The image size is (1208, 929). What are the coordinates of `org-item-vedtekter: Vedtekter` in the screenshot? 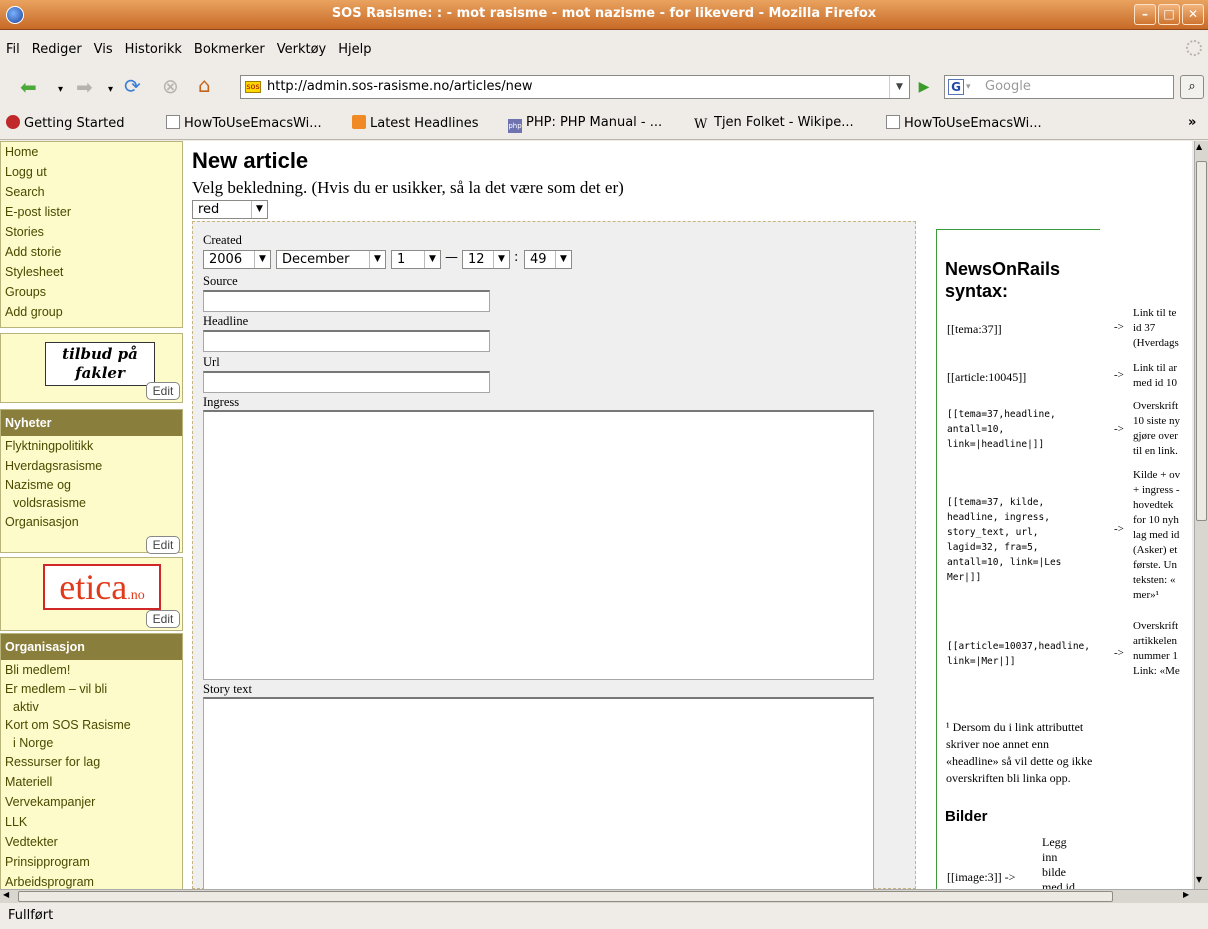 It's located at (91, 842).